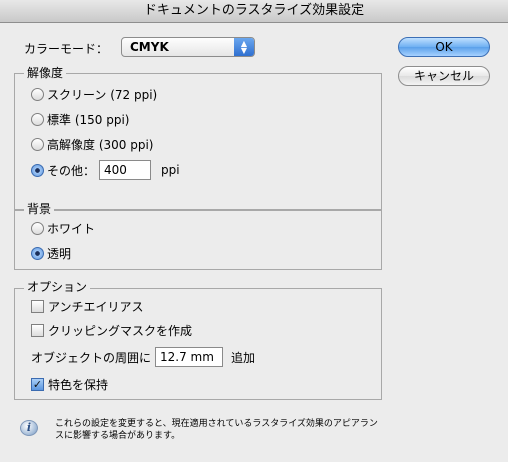 This screenshot has height=462, width=508. What do you see at coordinates (57, 287) in the screenshot?
I see `options-group-title: オプション` at bounding box center [57, 287].